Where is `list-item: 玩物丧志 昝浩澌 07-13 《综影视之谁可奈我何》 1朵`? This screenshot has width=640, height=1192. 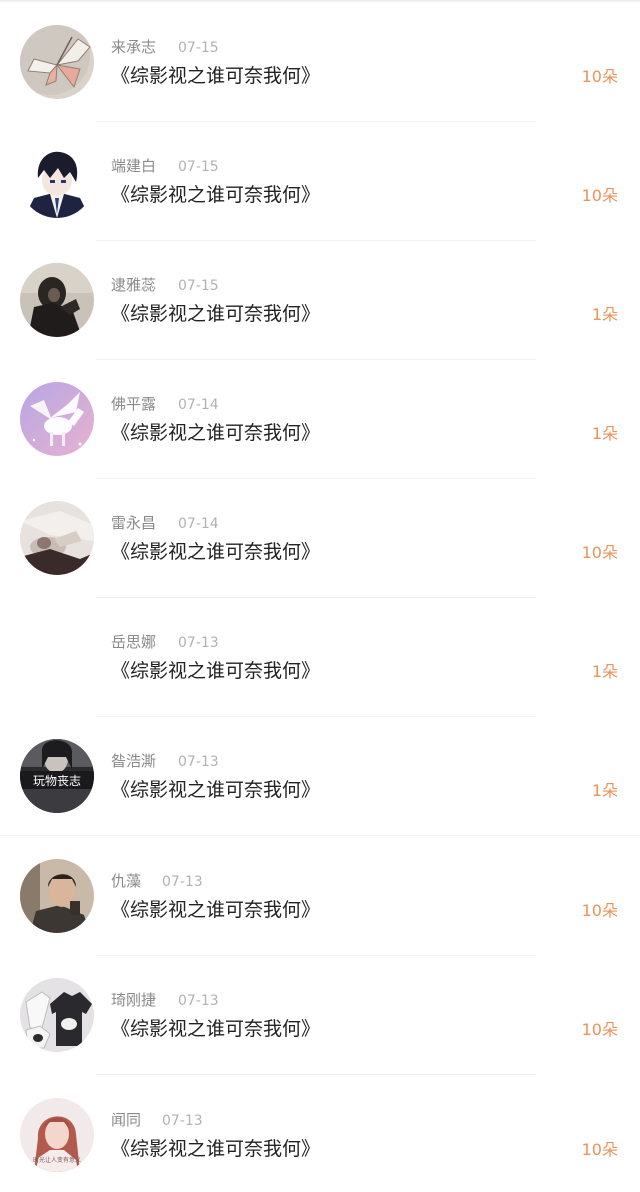 list-item: 玩物丧志 昝浩澌 07-13 《综影视之谁可奈我何》 1朵 is located at coordinates (320, 775).